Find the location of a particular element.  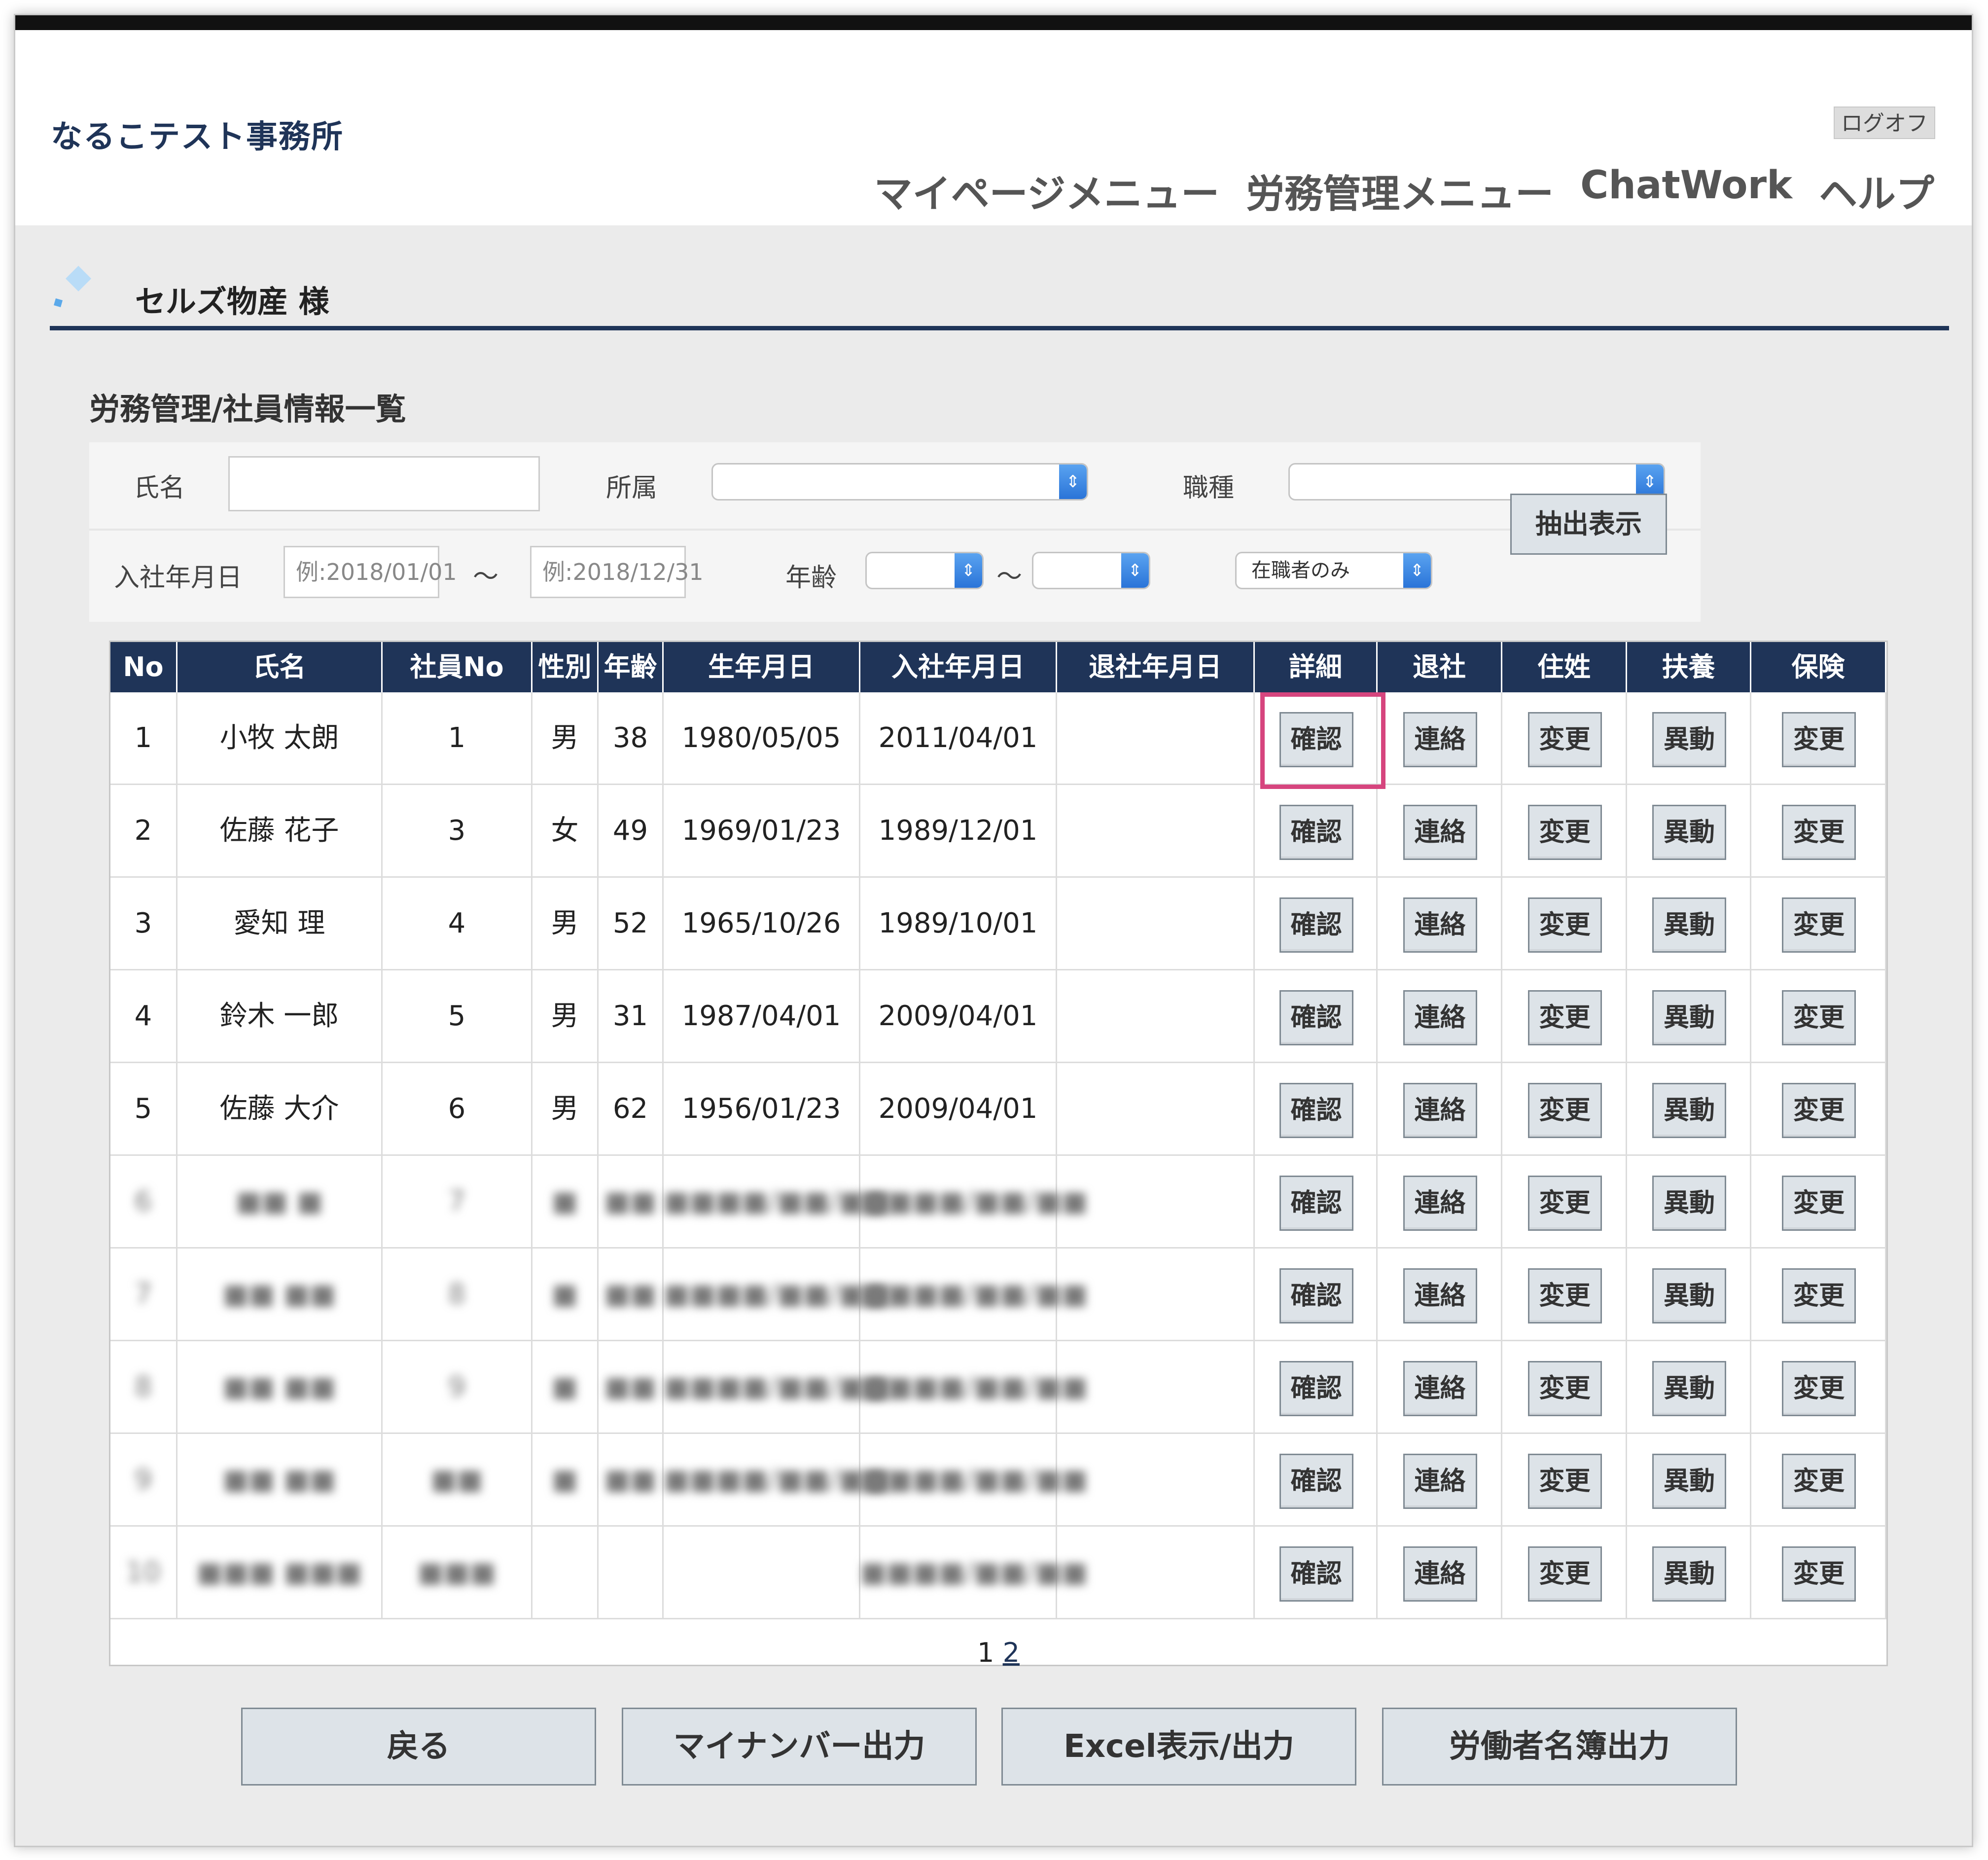

nav-mypage-menu: マイページメニュー is located at coordinates (1047, 190).